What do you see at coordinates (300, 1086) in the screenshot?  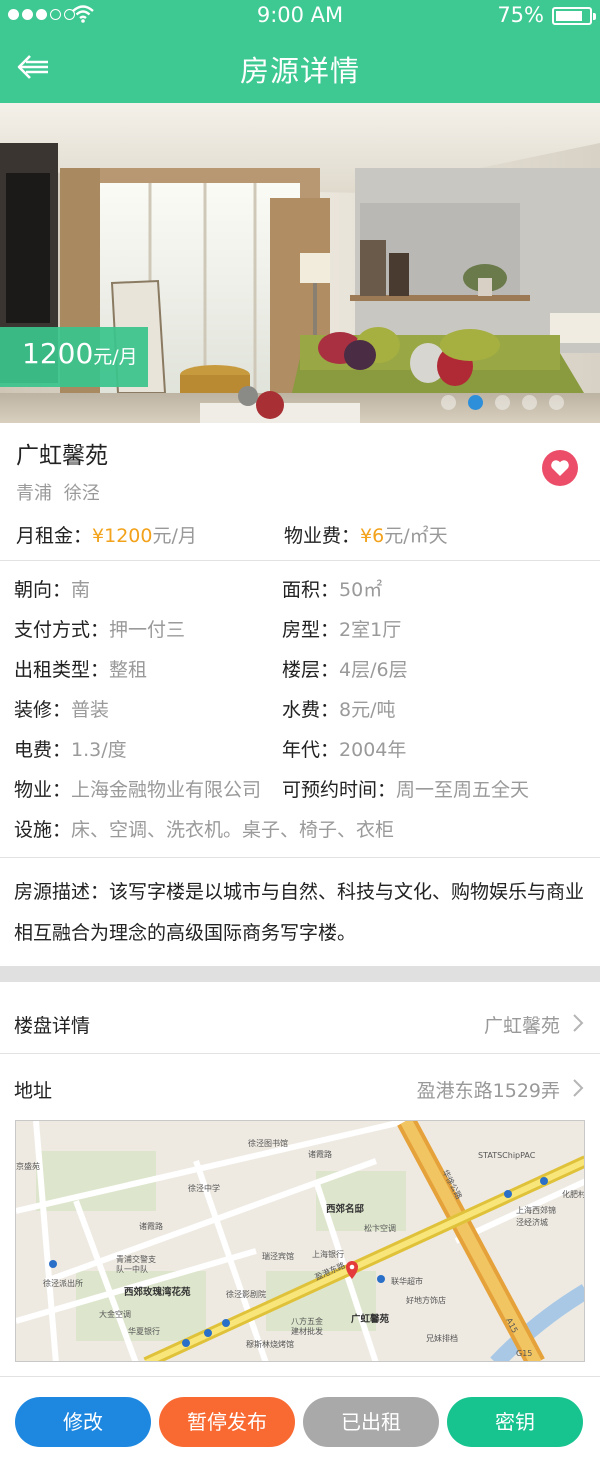 I see `address-row: 地址 盈港东路1529弄` at bounding box center [300, 1086].